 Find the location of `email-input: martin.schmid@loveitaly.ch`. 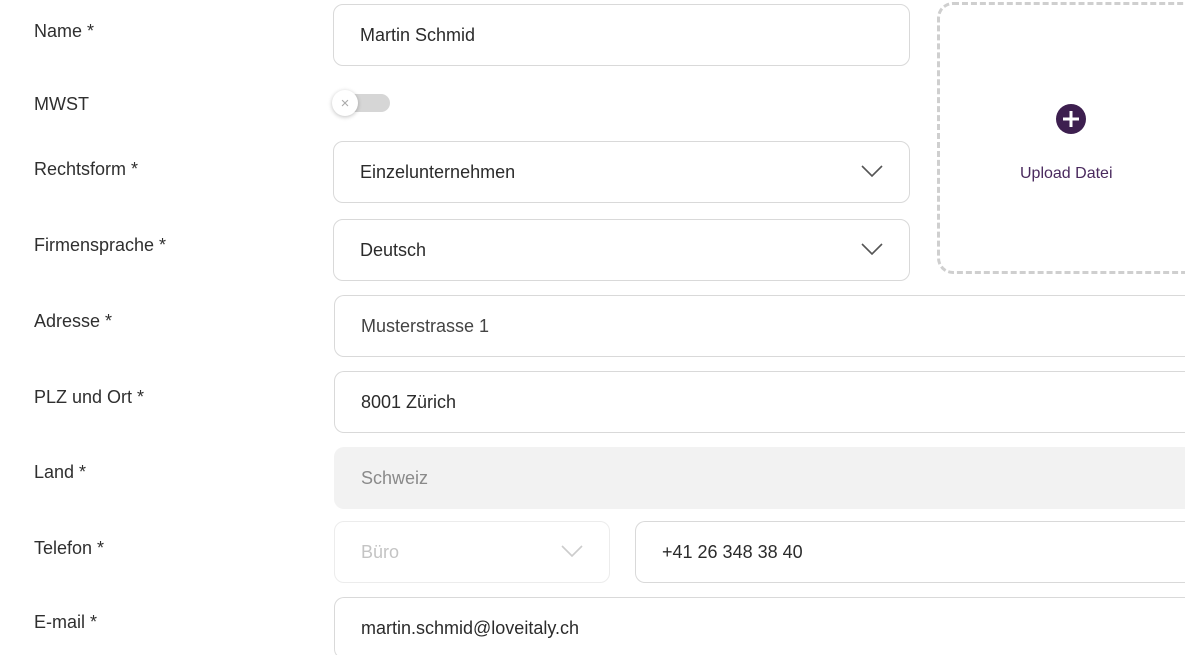

email-input: martin.schmid@loveitaly.ch is located at coordinates (759, 626).